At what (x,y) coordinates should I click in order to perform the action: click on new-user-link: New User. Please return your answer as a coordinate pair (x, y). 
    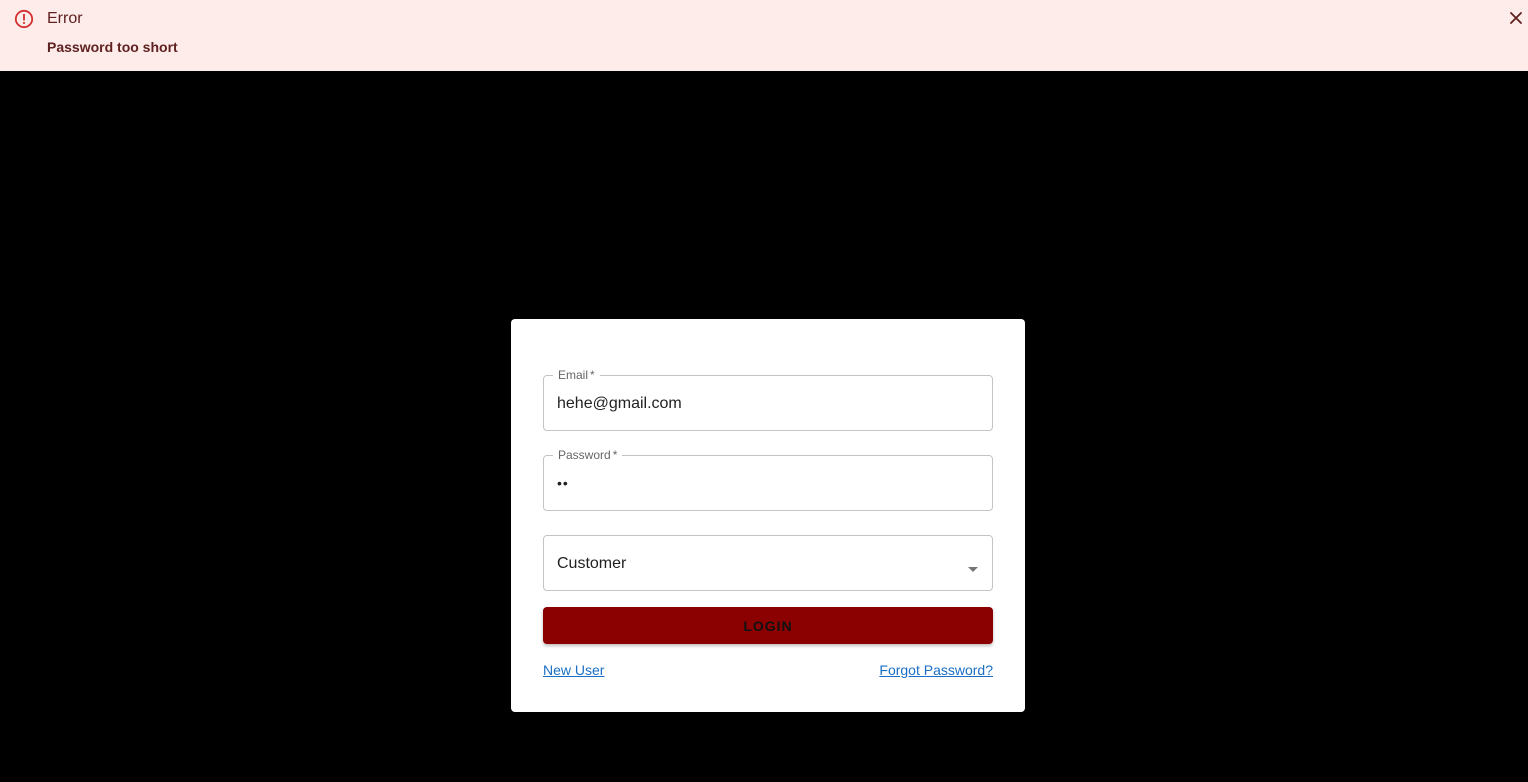
    Looking at the image, I should click on (573, 670).